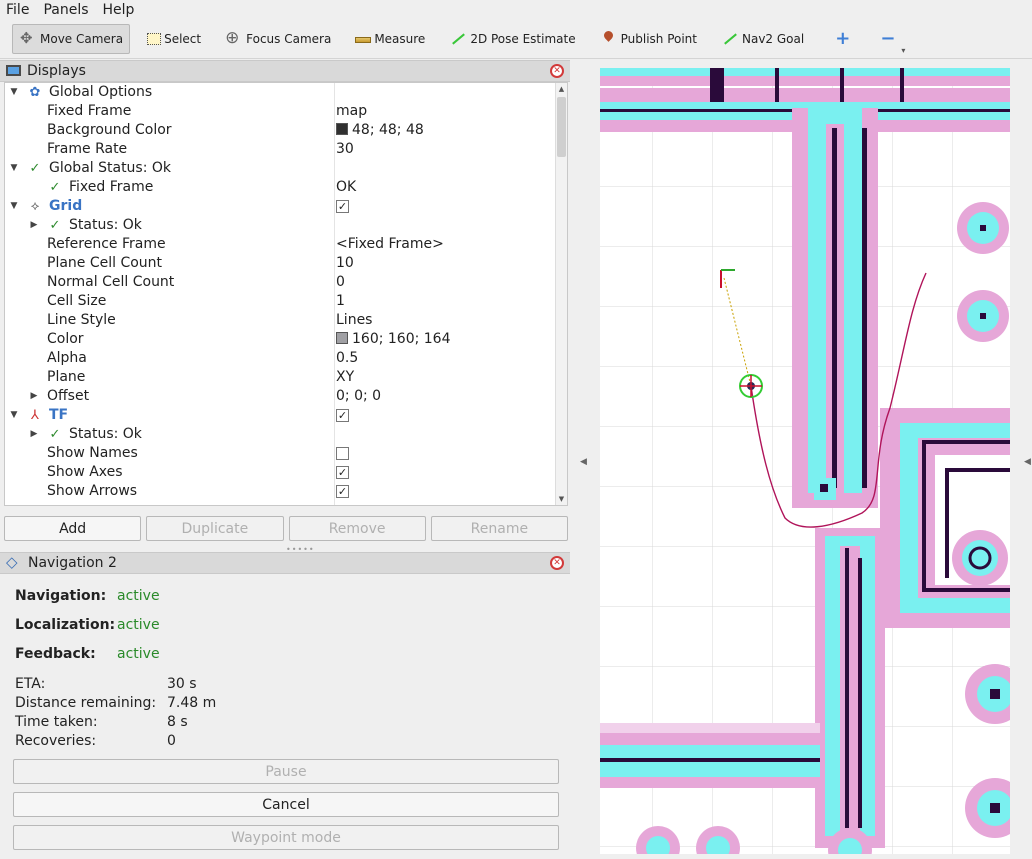 This screenshot has height=859, width=1032. I want to click on tree-value: 30, so click(345, 149).